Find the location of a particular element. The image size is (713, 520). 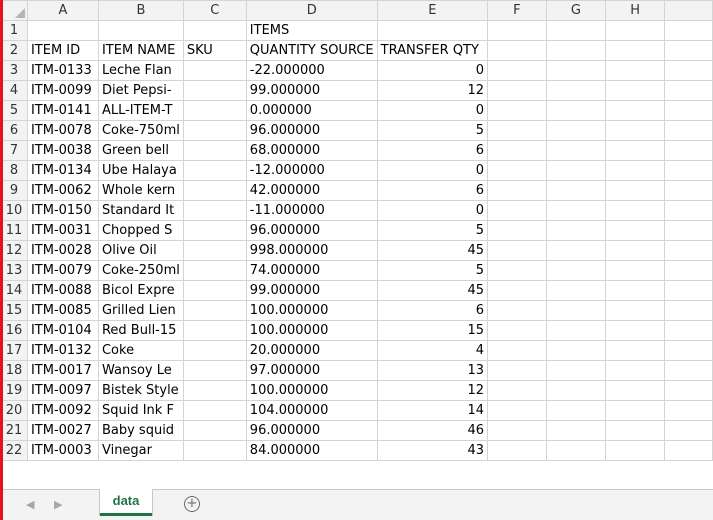

cell-b: Bicol Expre is located at coordinates (140, 290).